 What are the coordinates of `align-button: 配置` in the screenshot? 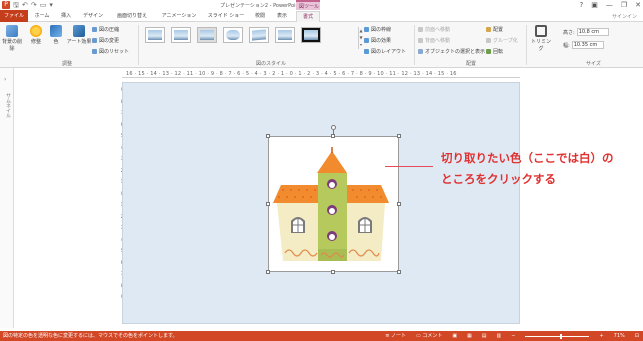 It's located at (494, 29).